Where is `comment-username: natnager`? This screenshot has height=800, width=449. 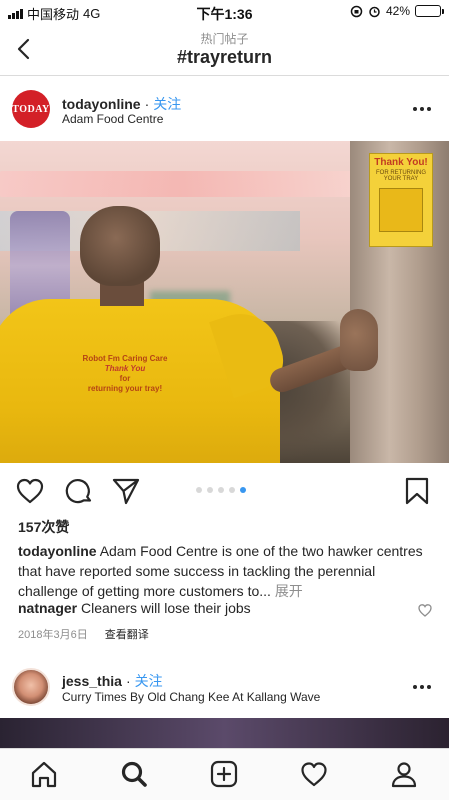 comment-username: natnager is located at coordinates (47, 608).